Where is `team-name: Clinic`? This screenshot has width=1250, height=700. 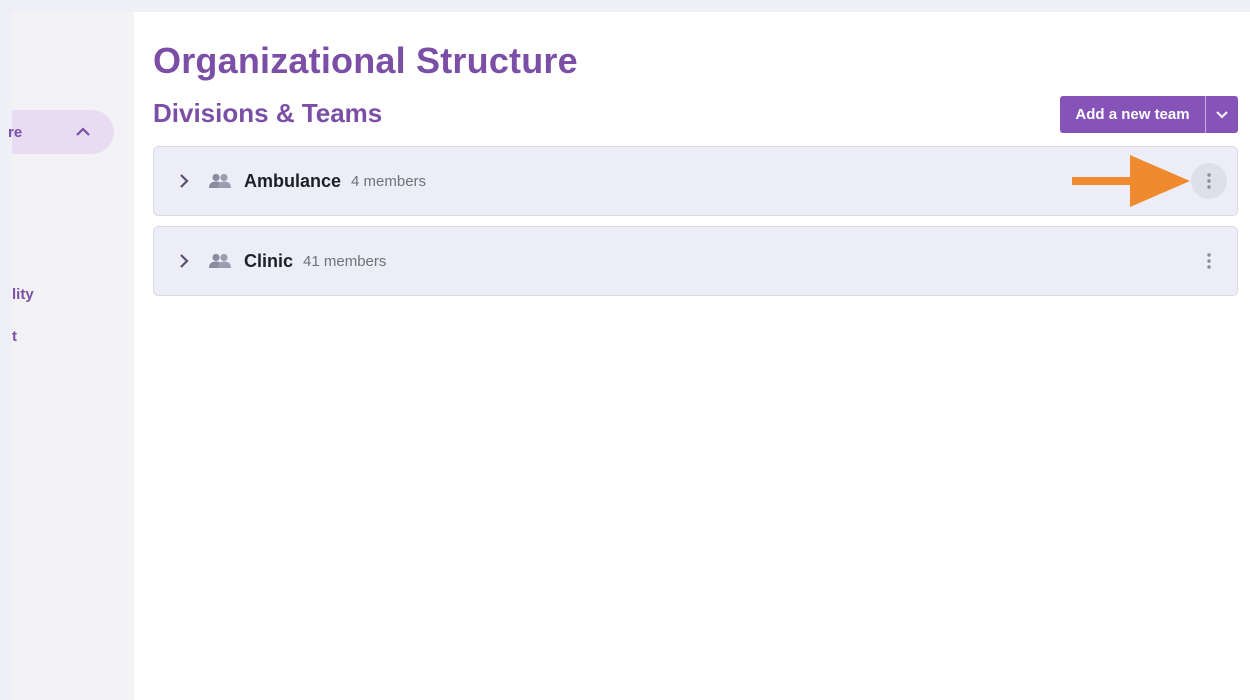
team-name: Clinic is located at coordinates (269, 260).